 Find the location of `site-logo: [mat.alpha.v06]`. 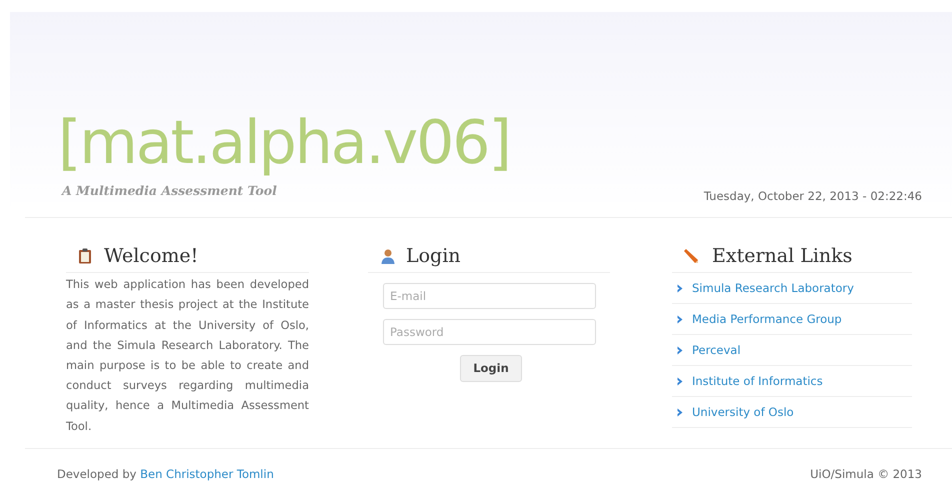

site-logo: [mat.alpha.v06] is located at coordinates (284, 143).